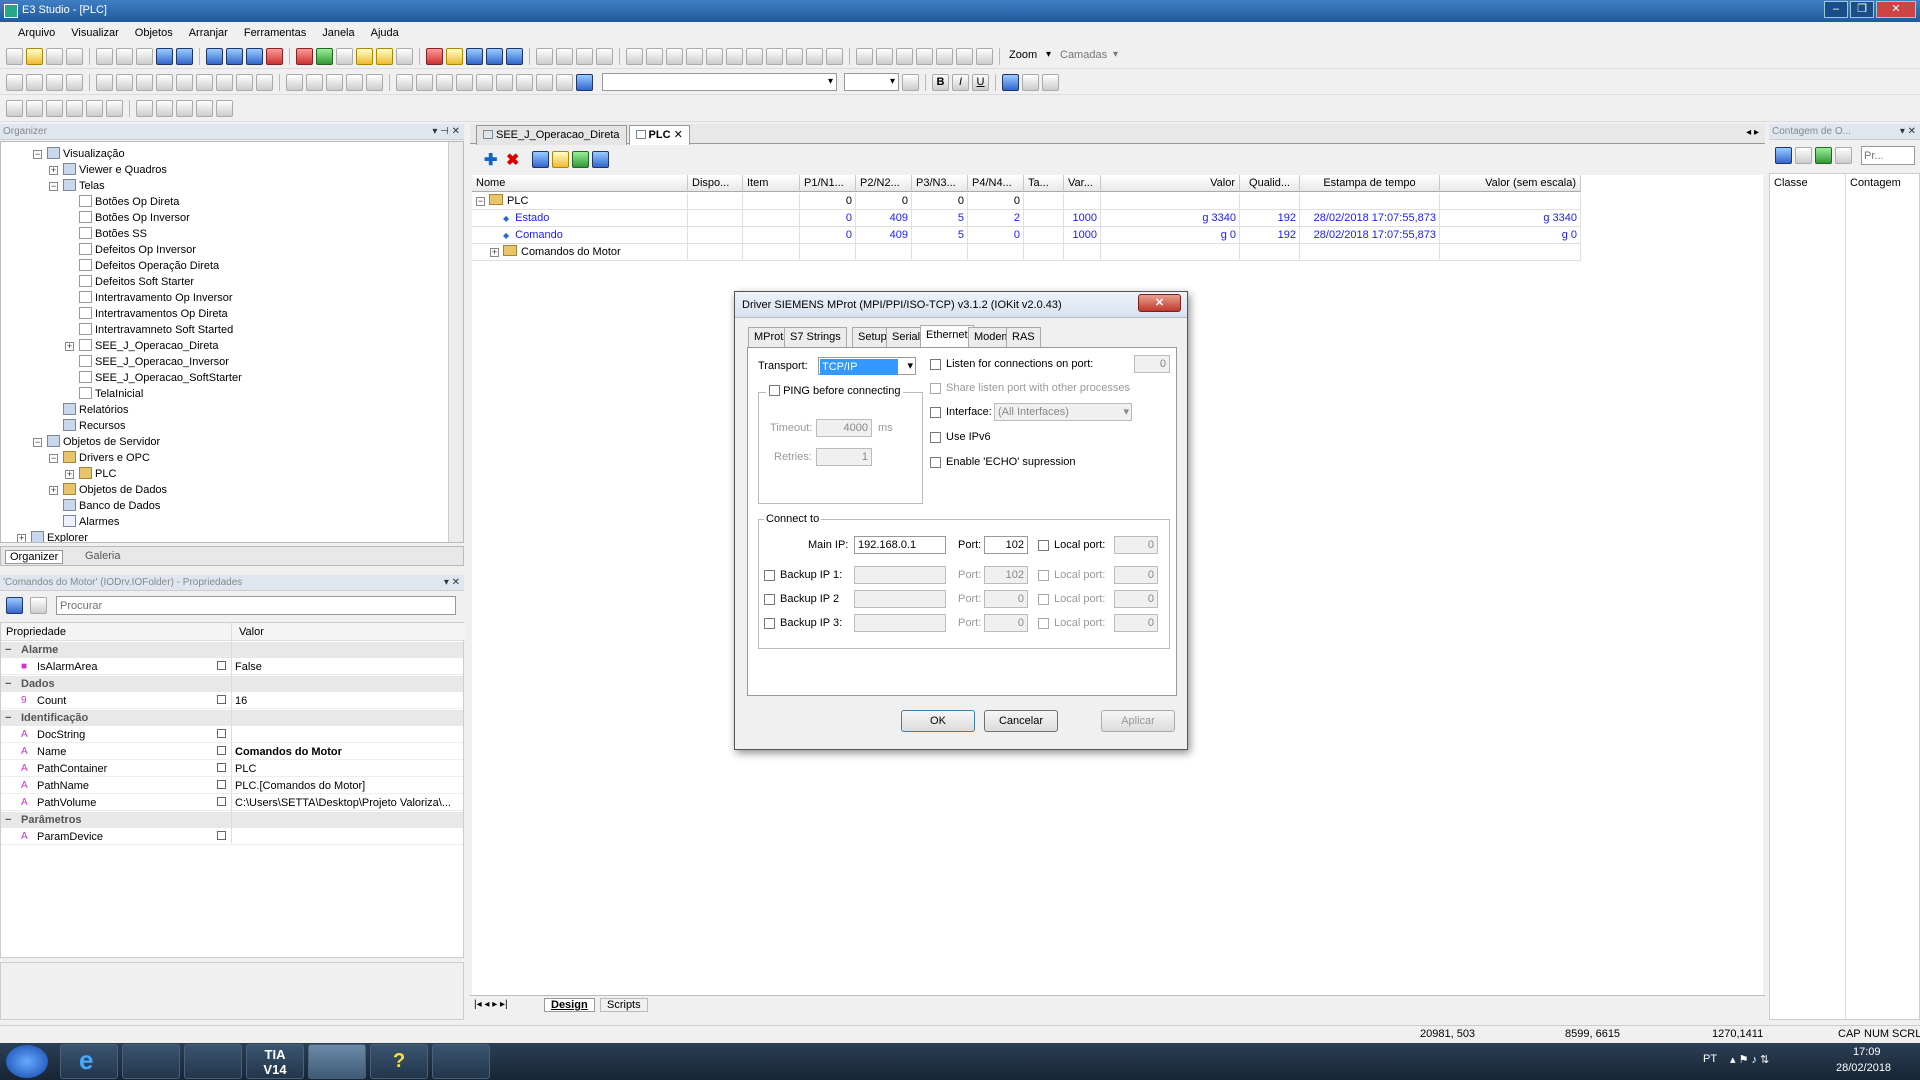 The image size is (1920, 1080). Describe the element at coordinates (374, 82) in the screenshot. I see `align-bottoms-icon` at that location.